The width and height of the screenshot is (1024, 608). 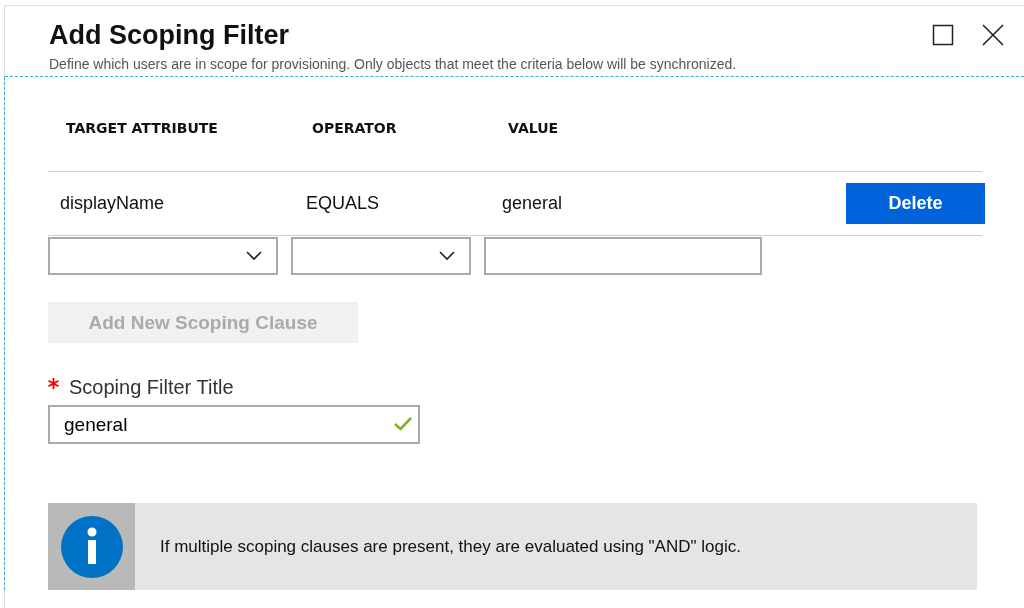 I want to click on column-header: VALUE, so click(x=533, y=128).